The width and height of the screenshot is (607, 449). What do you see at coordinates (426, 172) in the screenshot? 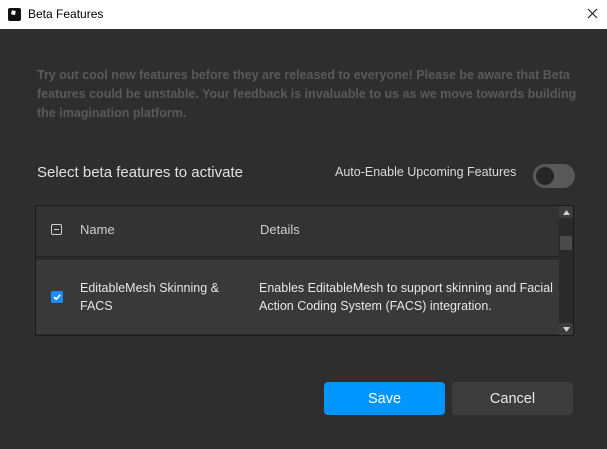
I see `auto-enable-label: Auto-Enable Upcoming Features` at bounding box center [426, 172].